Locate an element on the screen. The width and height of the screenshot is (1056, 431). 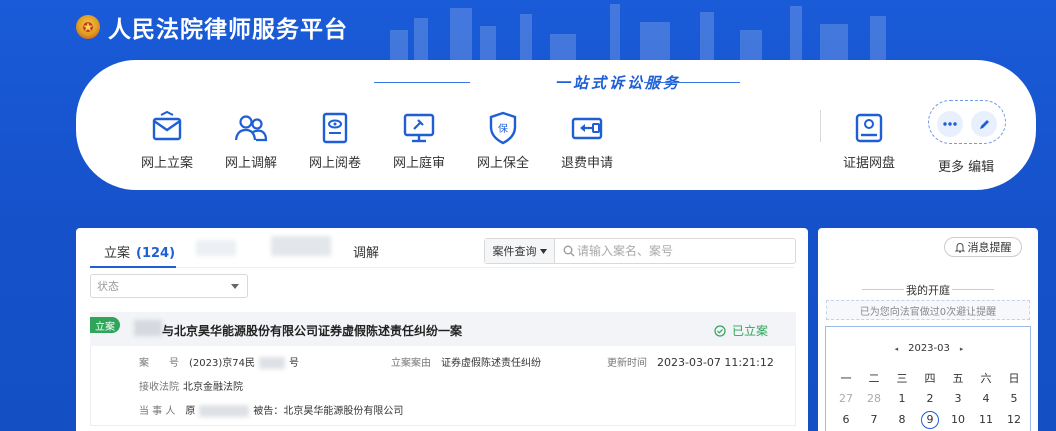
case-party-label: 当 事 人 is located at coordinates (157, 411).